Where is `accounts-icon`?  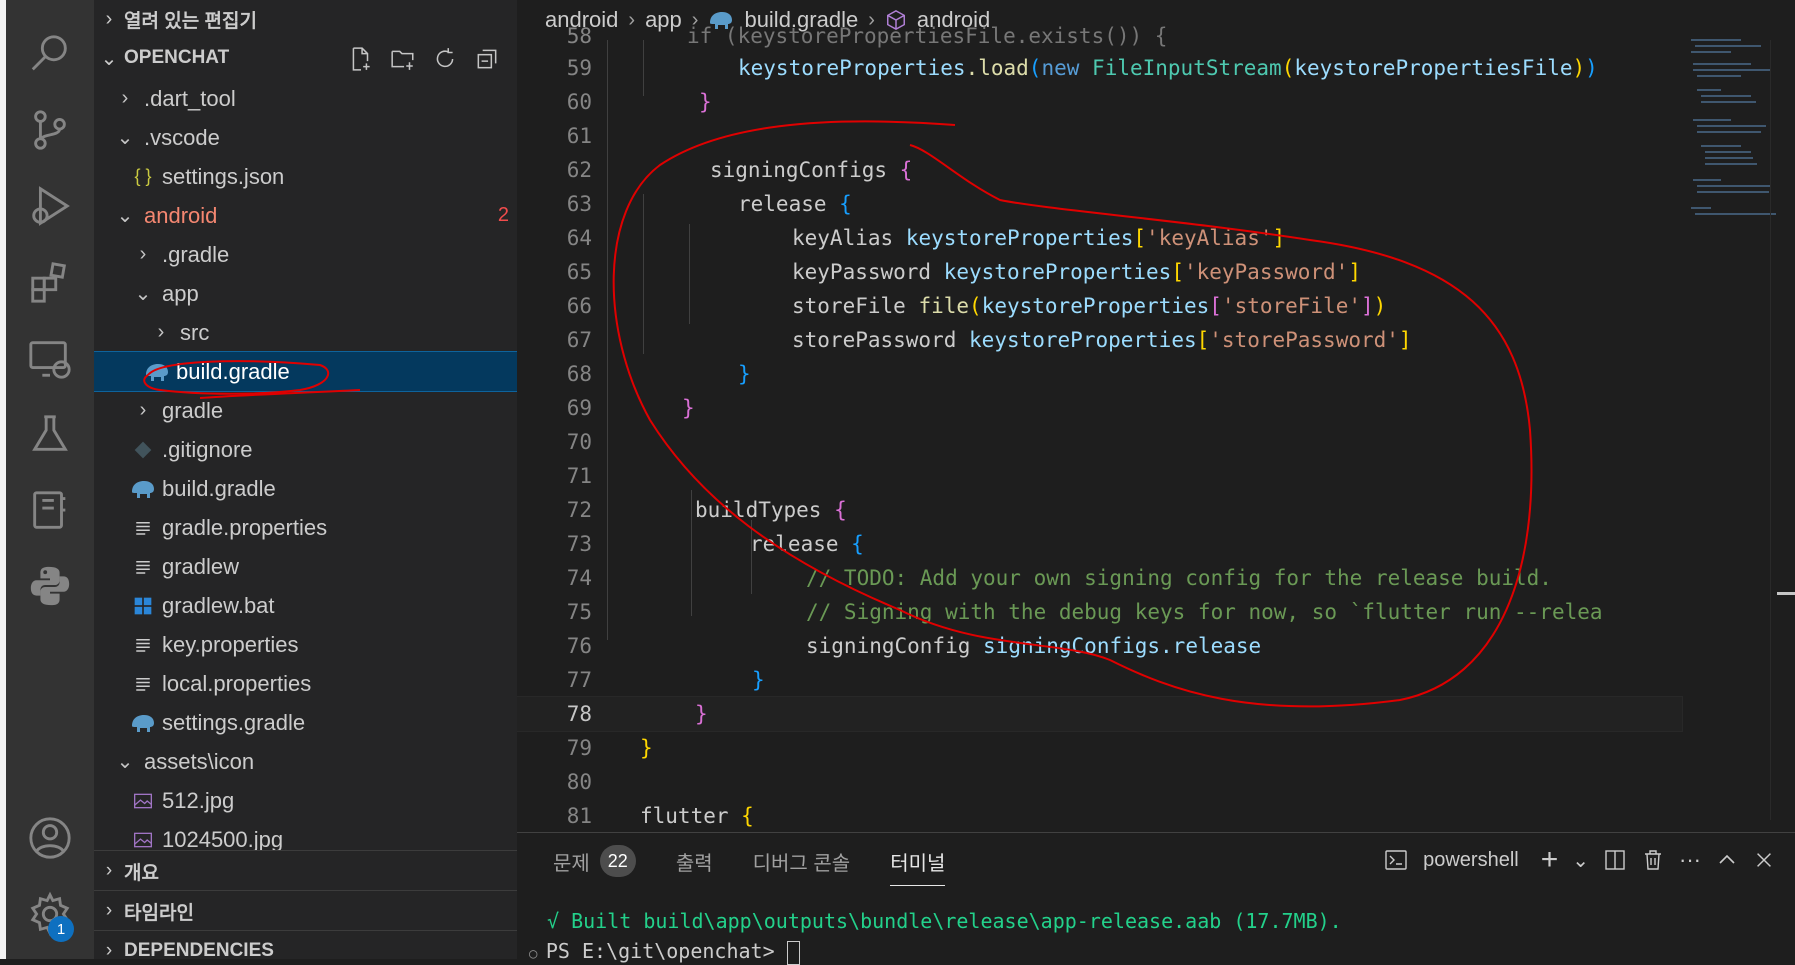 accounts-icon is located at coordinates (50, 838).